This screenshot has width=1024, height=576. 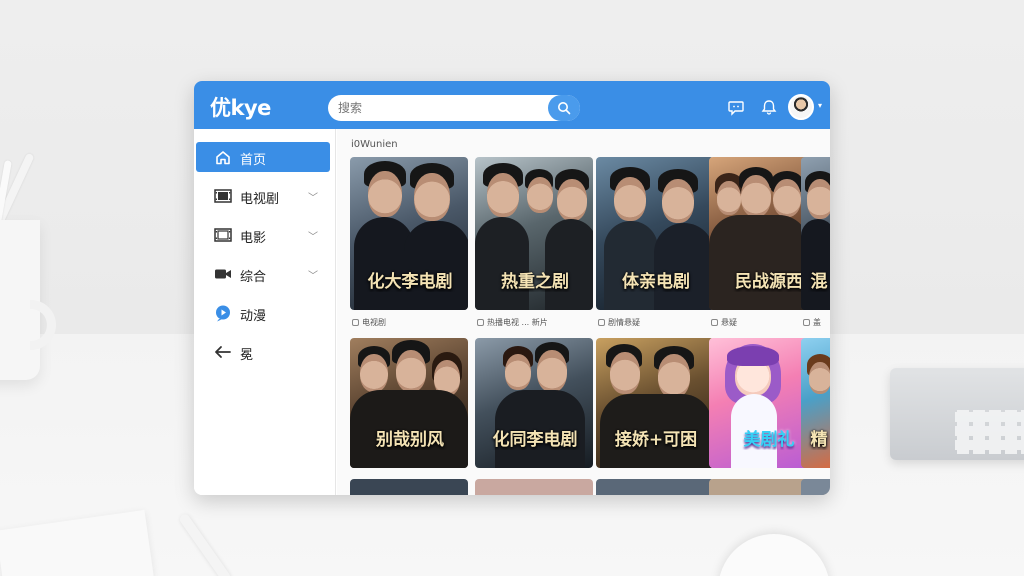 What do you see at coordinates (535, 440) in the screenshot?
I see `card-title: 化同李电剧` at bounding box center [535, 440].